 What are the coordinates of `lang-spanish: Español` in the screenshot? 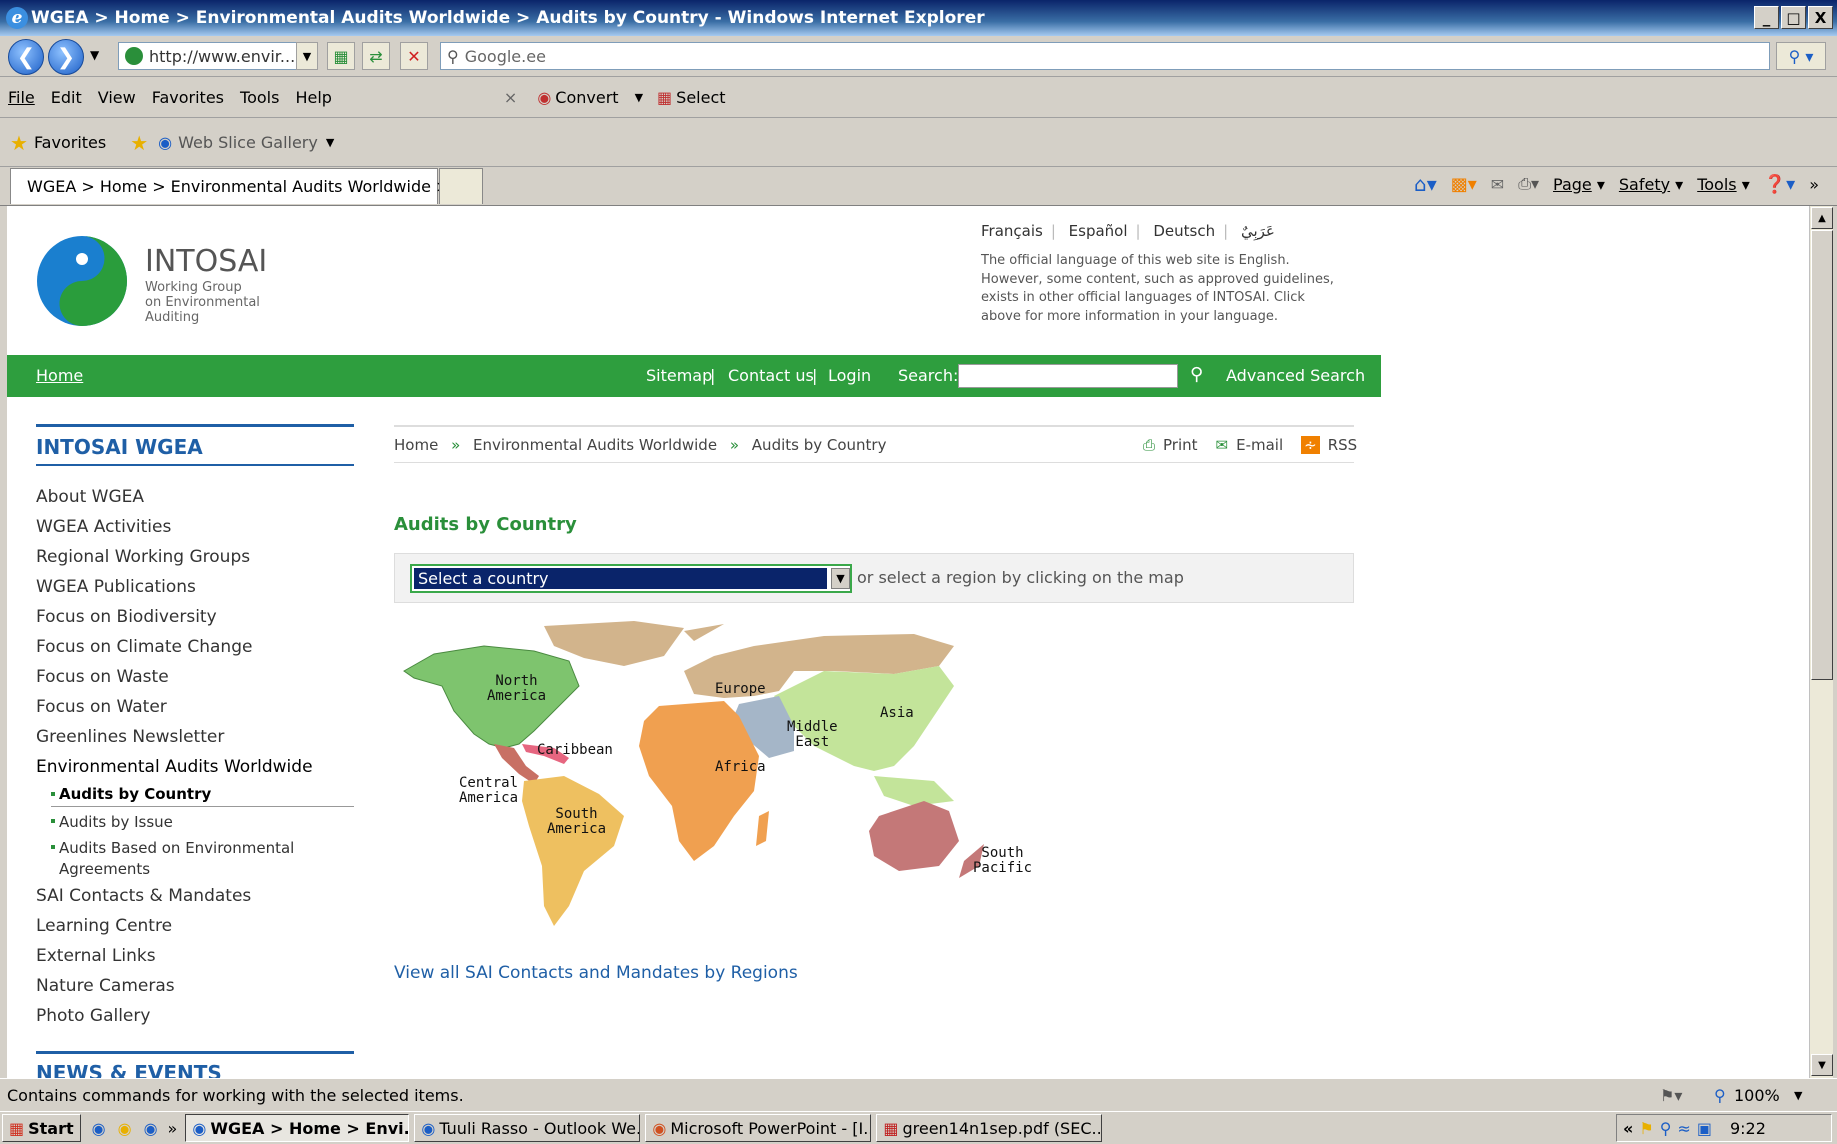 It's located at (1098, 231).